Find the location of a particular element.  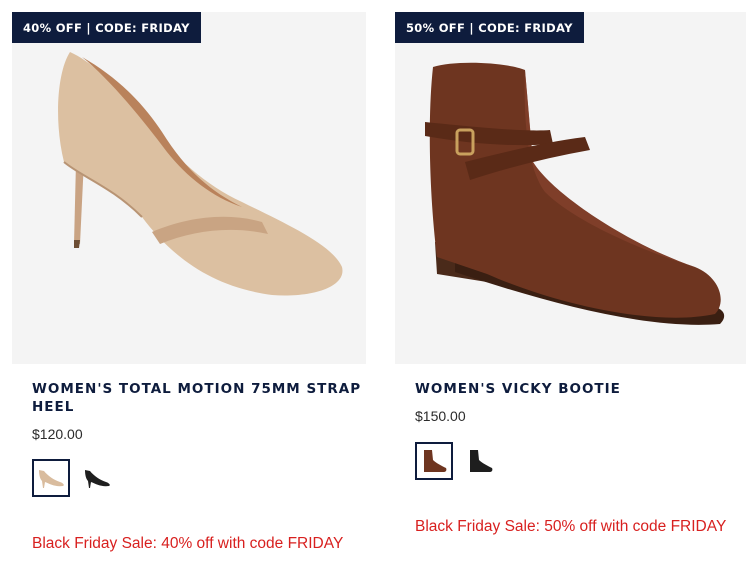

black-heel-icon is located at coordinates (97, 479).